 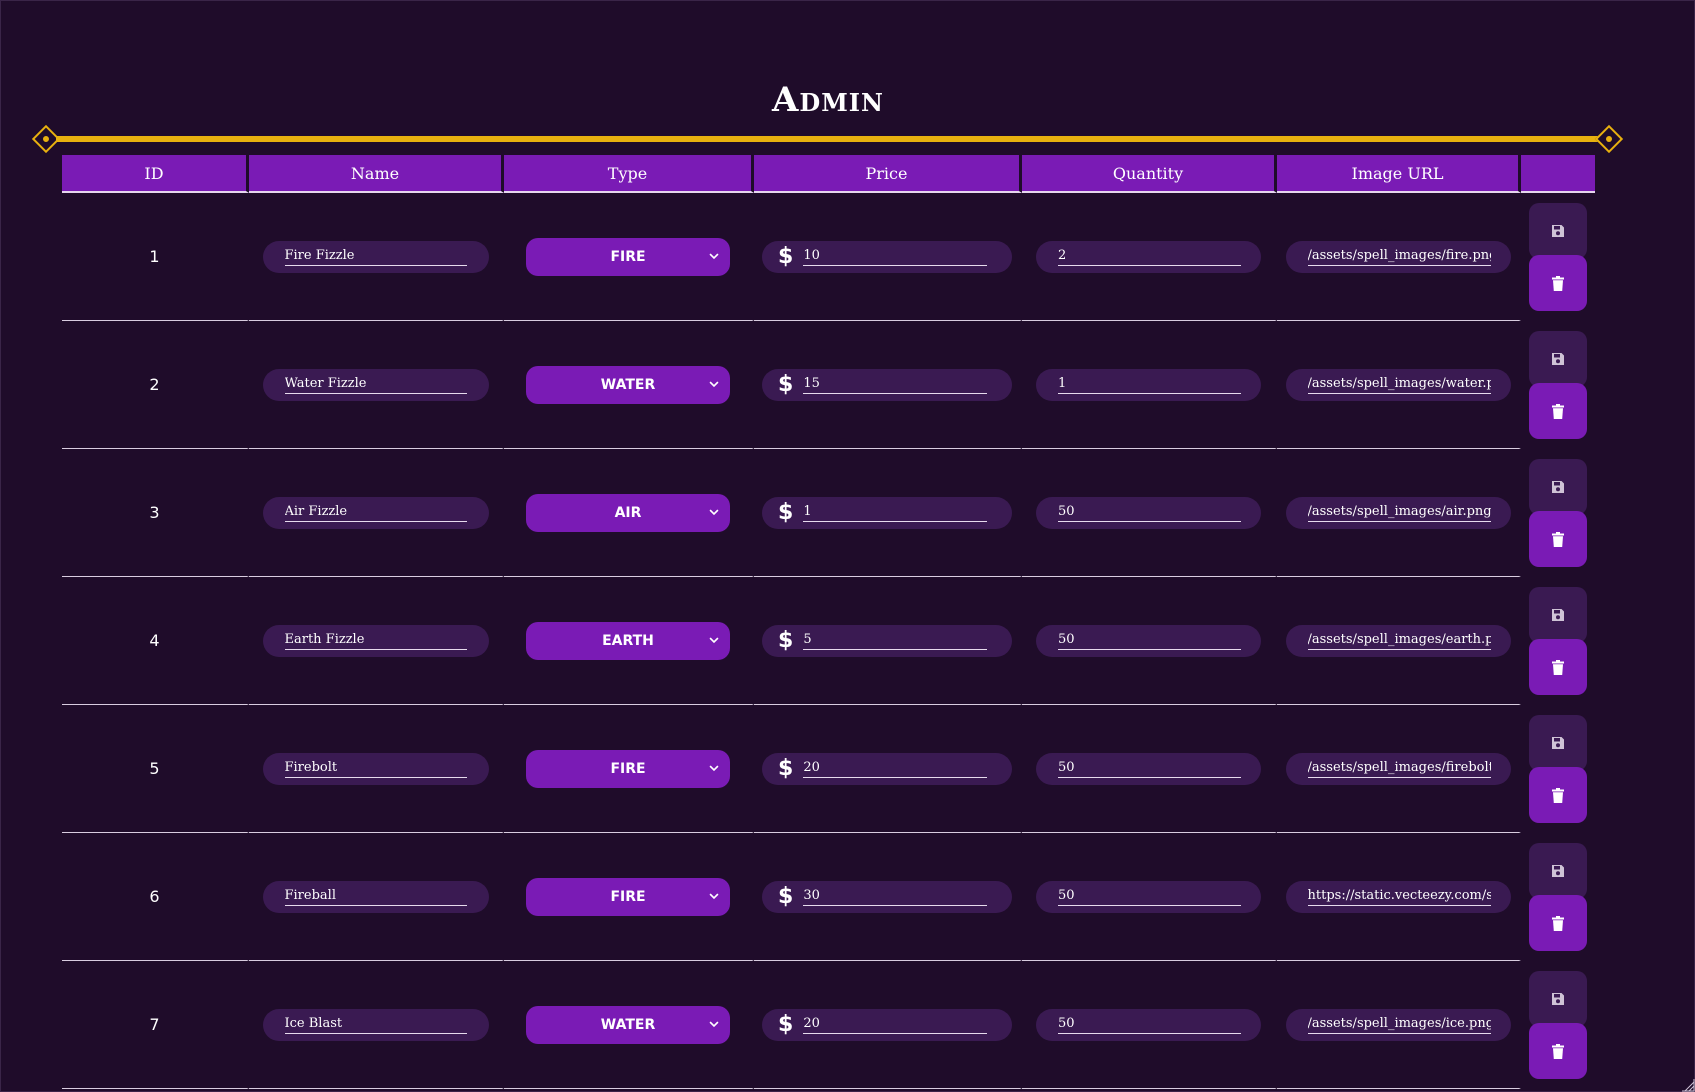 I want to click on resize-handle-icon, so click(x=1688, y=1085).